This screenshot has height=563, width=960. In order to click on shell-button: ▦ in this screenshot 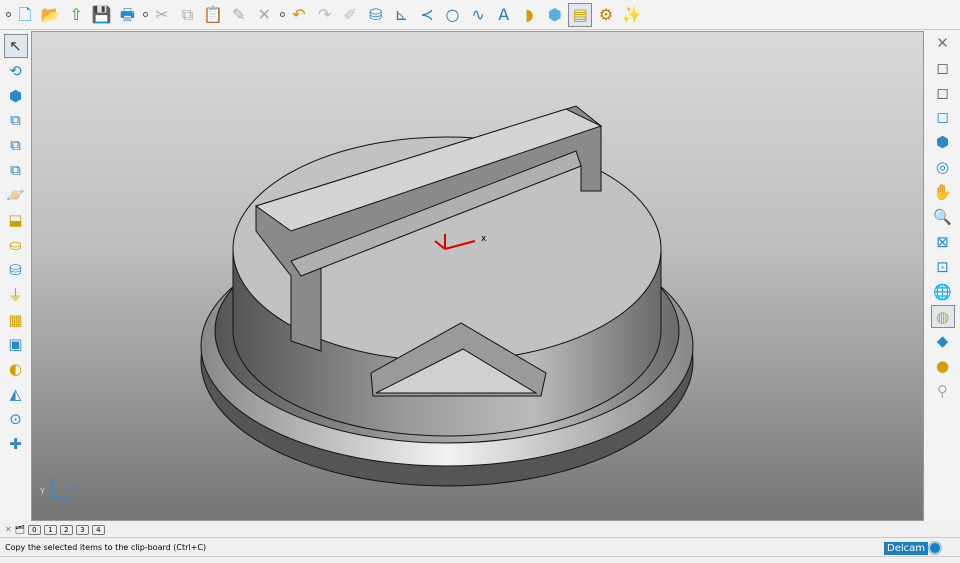, I will do `click(16, 320)`.